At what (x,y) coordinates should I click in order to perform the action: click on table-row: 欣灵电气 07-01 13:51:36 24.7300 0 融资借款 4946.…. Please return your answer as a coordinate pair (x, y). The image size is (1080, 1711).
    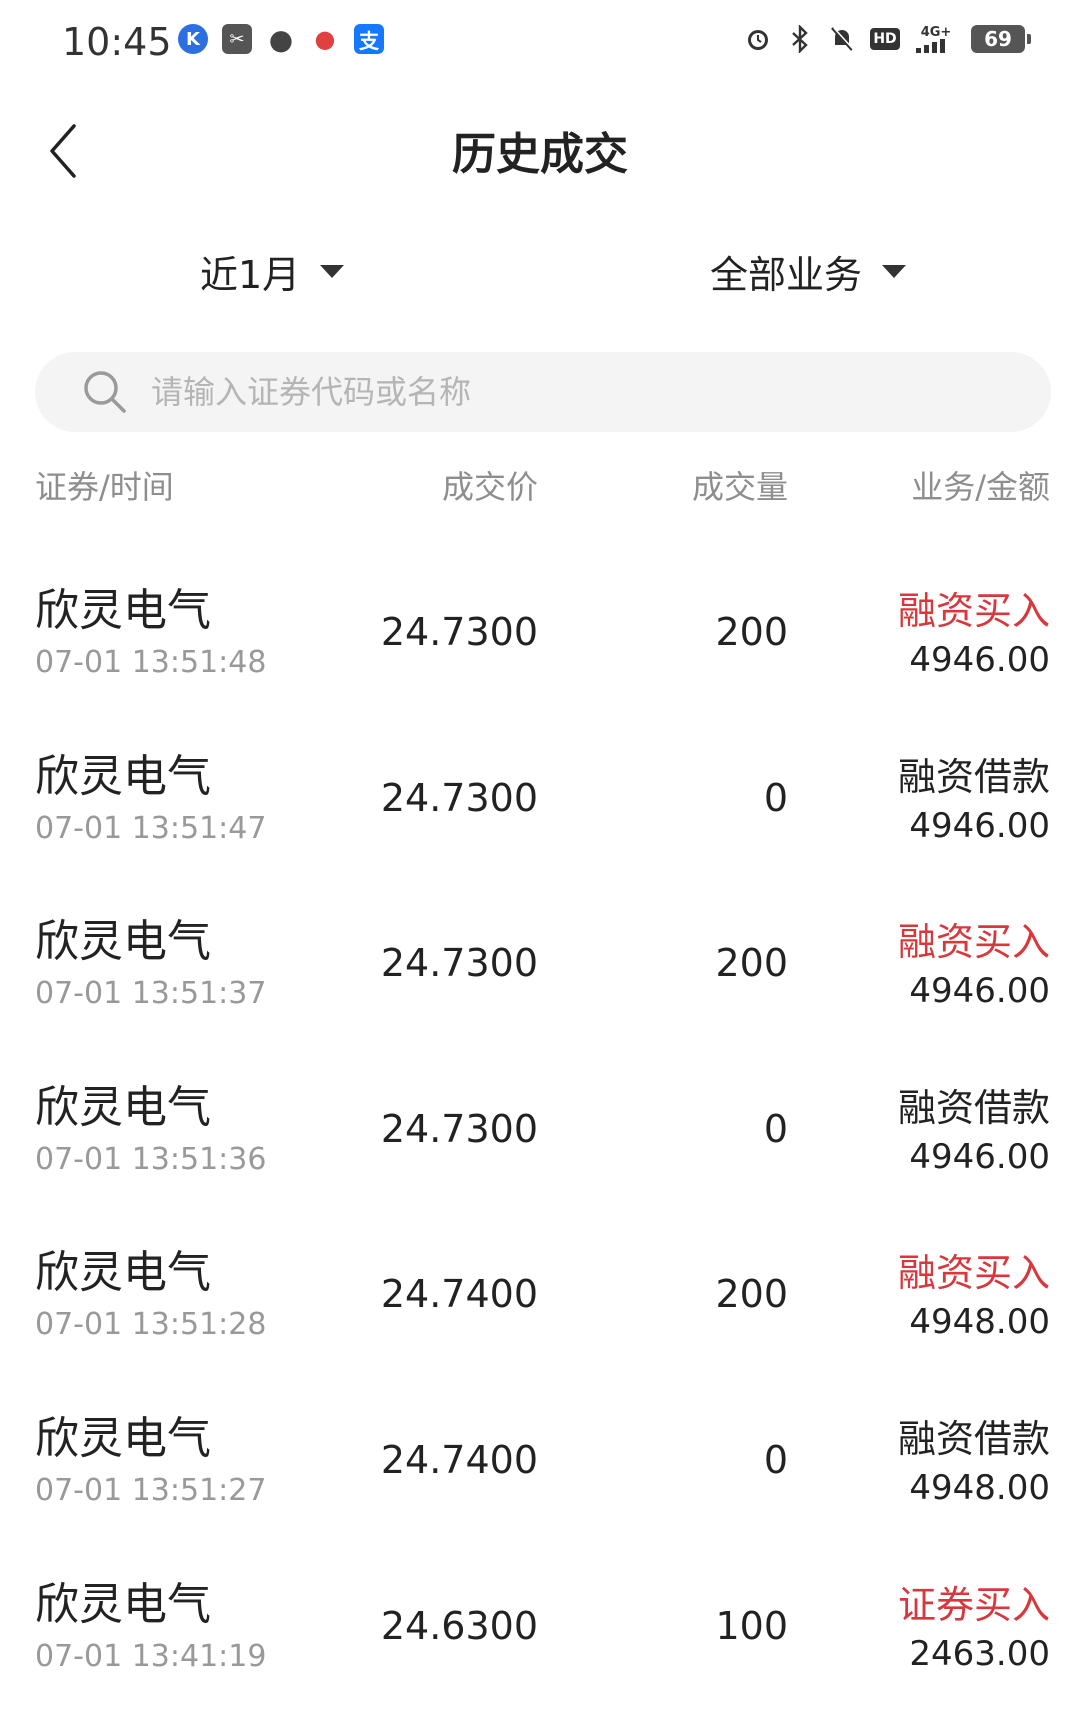
    Looking at the image, I should click on (540, 1132).